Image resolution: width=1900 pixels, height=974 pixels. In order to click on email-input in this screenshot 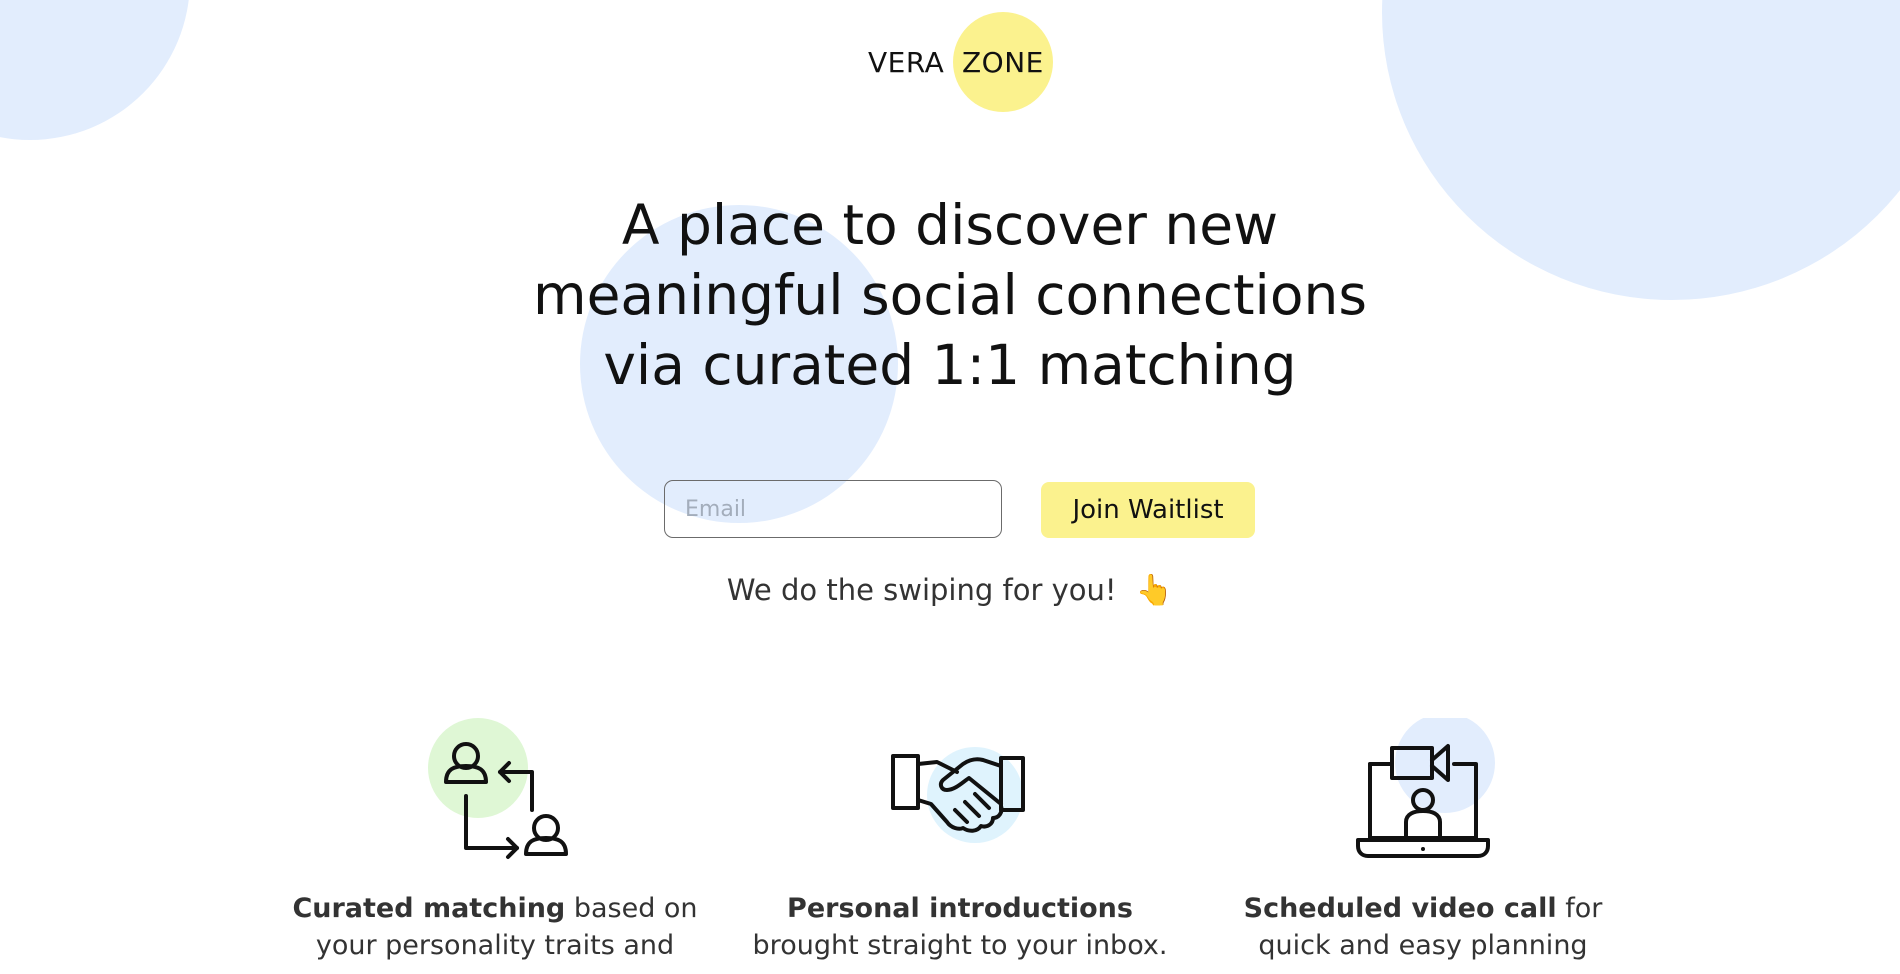, I will do `click(833, 509)`.